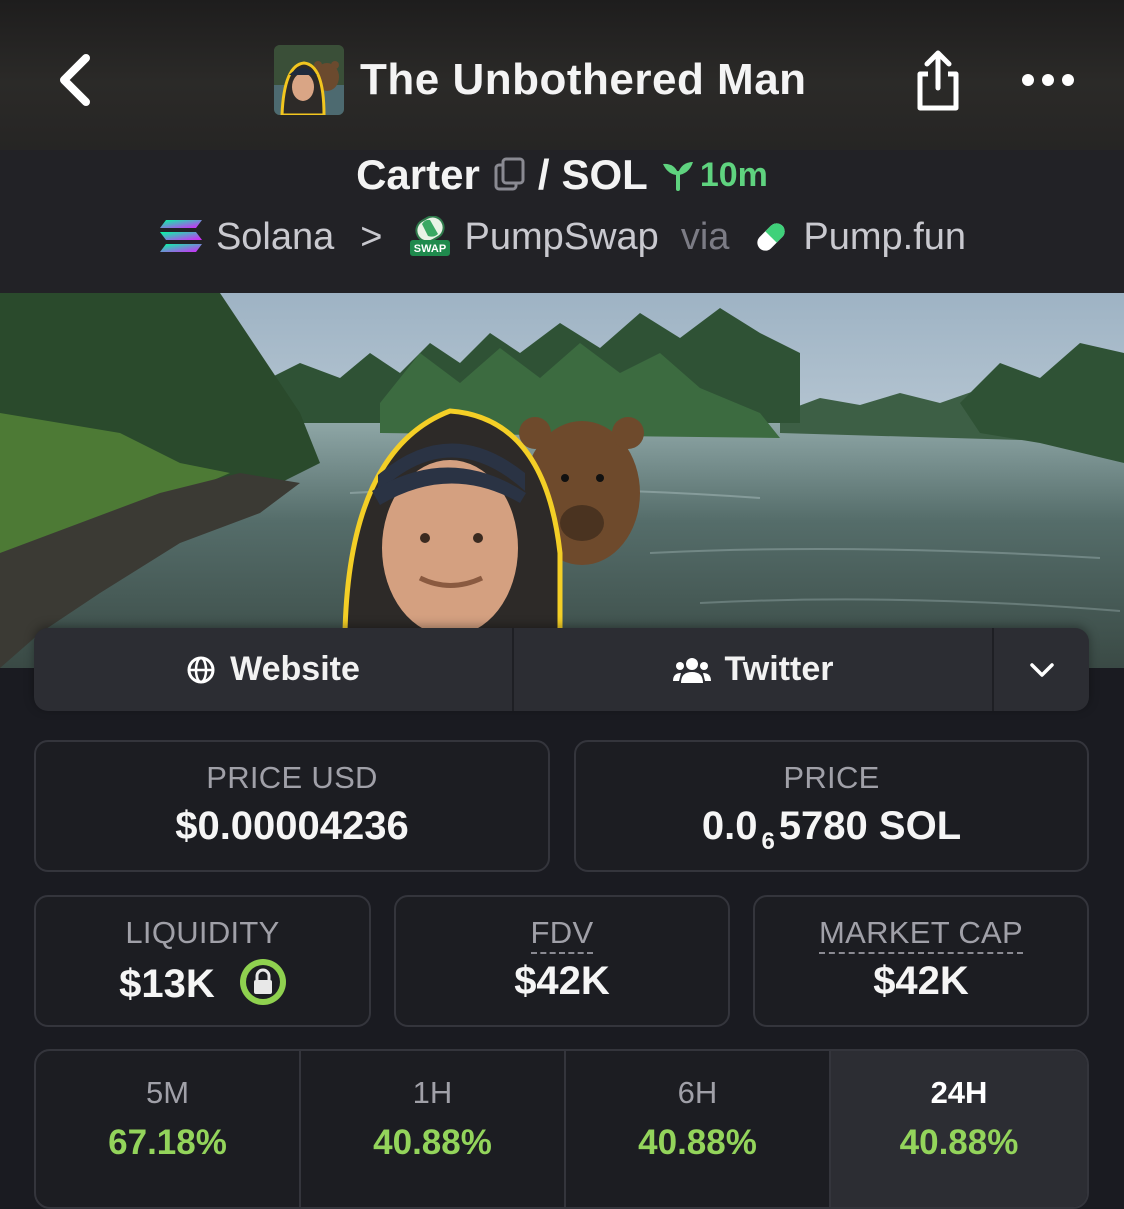 This screenshot has width=1124, height=1209. I want to click on tab-1h-label: 1H, so click(432, 1092).